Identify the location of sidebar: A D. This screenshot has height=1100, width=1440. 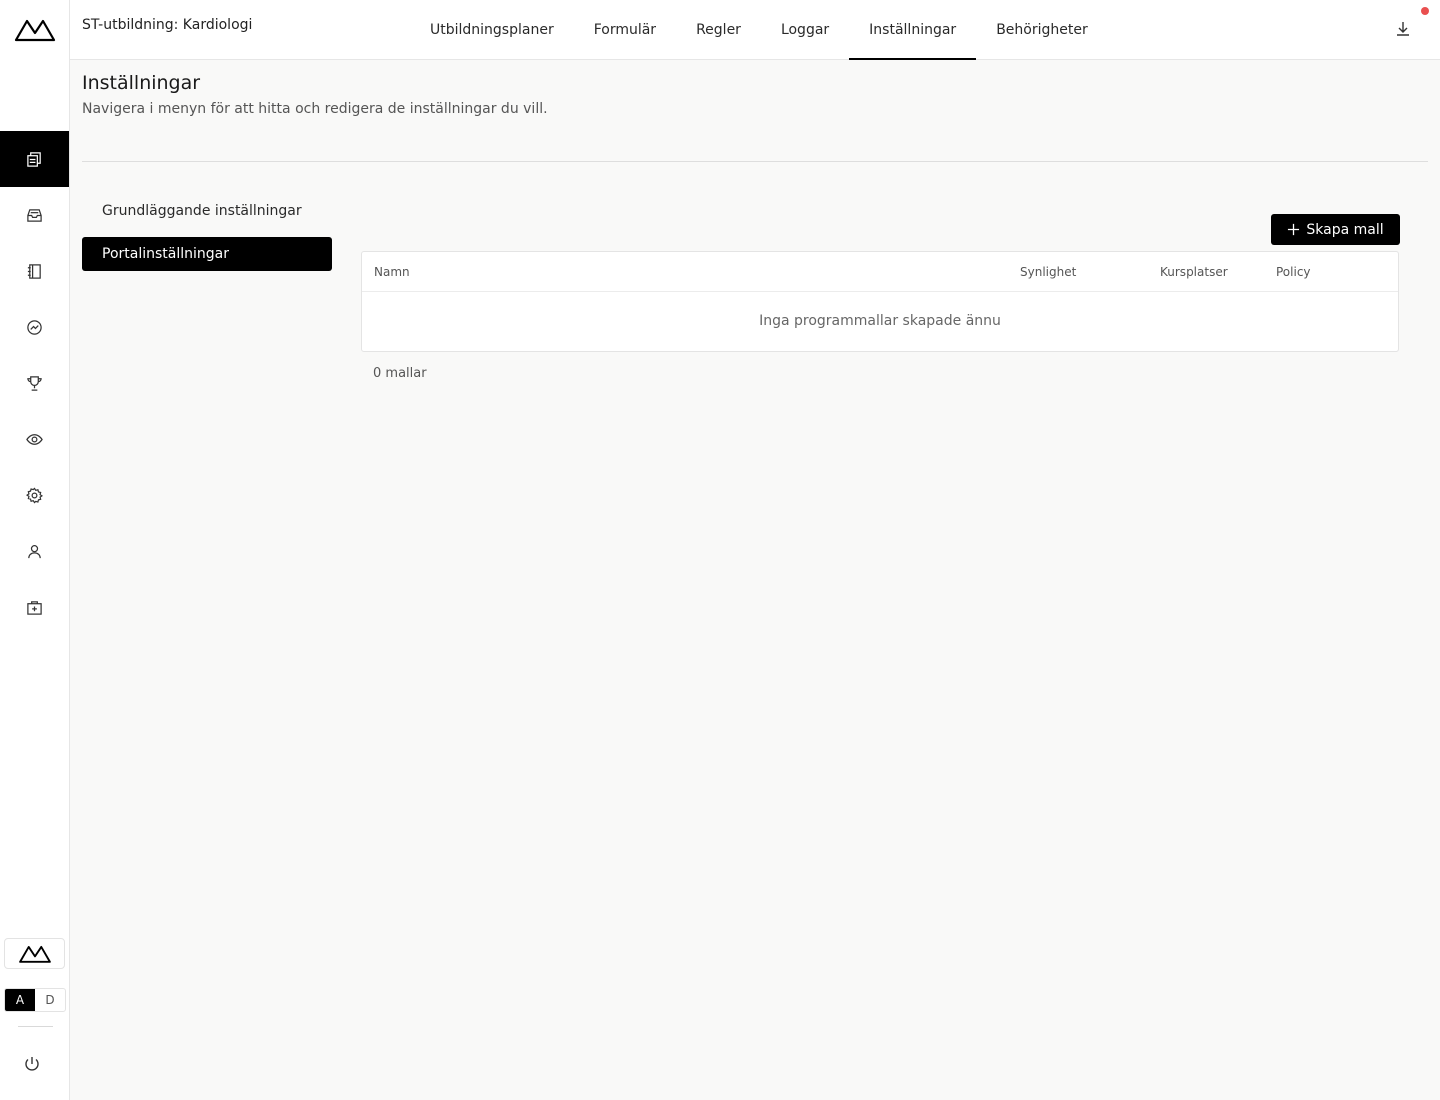
(35, 550).